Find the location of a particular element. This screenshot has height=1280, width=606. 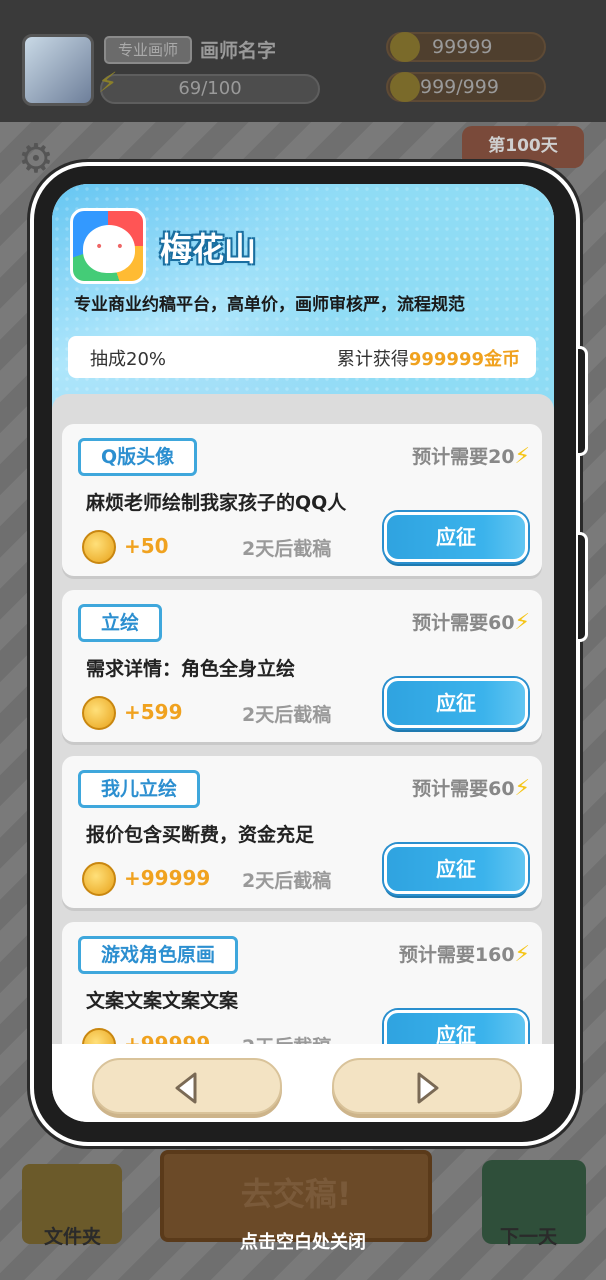

job-tag: Q版头像 is located at coordinates (138, 457).